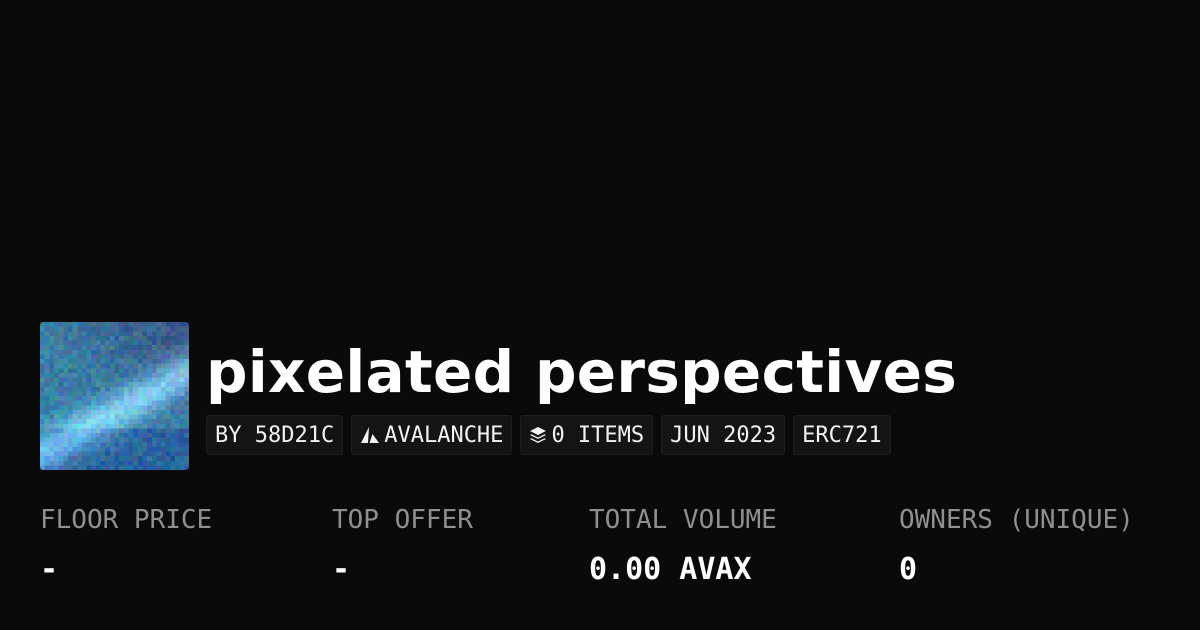 The height and width of the screenshot is (630, 1200). I want to click on standard-tag: ERC721, so click(842, 435).